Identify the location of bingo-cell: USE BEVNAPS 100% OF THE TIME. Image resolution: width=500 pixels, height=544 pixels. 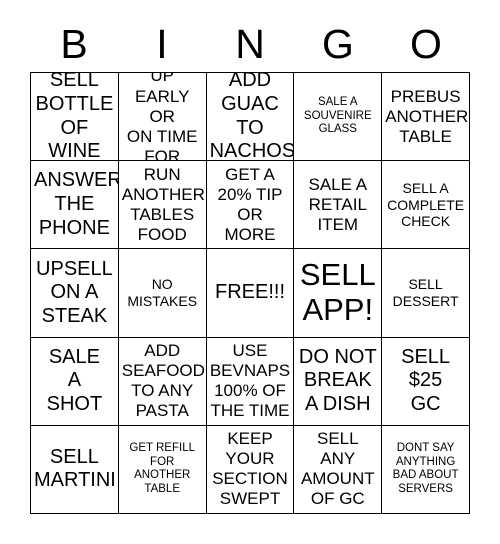
(250, 381).